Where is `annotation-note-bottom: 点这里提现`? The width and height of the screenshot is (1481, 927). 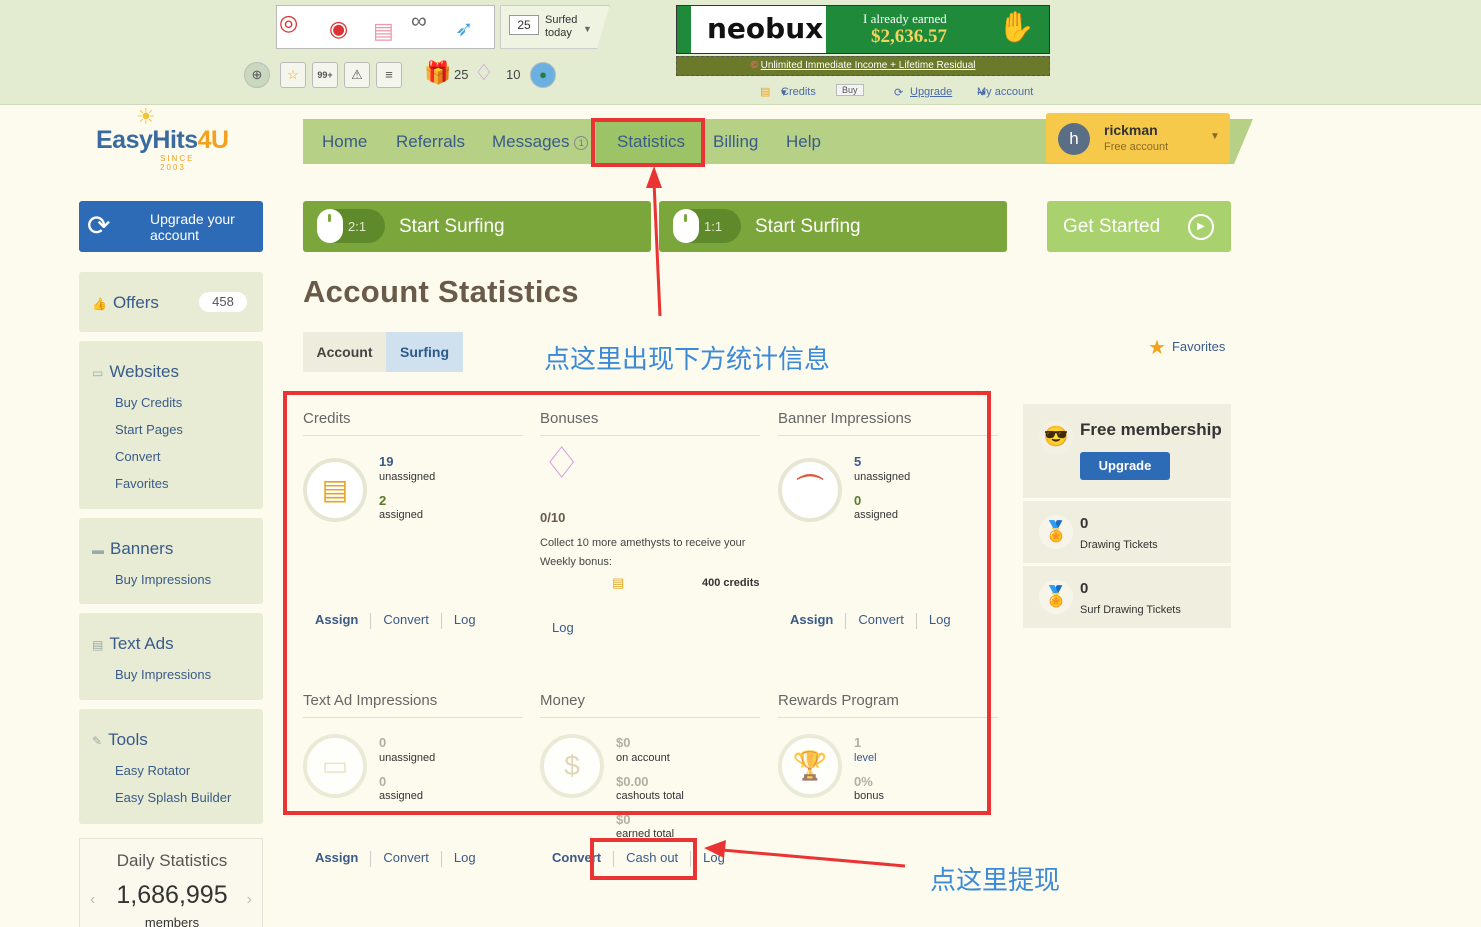 annotation-note-bottom: 点这里提现 is located at coordinates (995, 881).